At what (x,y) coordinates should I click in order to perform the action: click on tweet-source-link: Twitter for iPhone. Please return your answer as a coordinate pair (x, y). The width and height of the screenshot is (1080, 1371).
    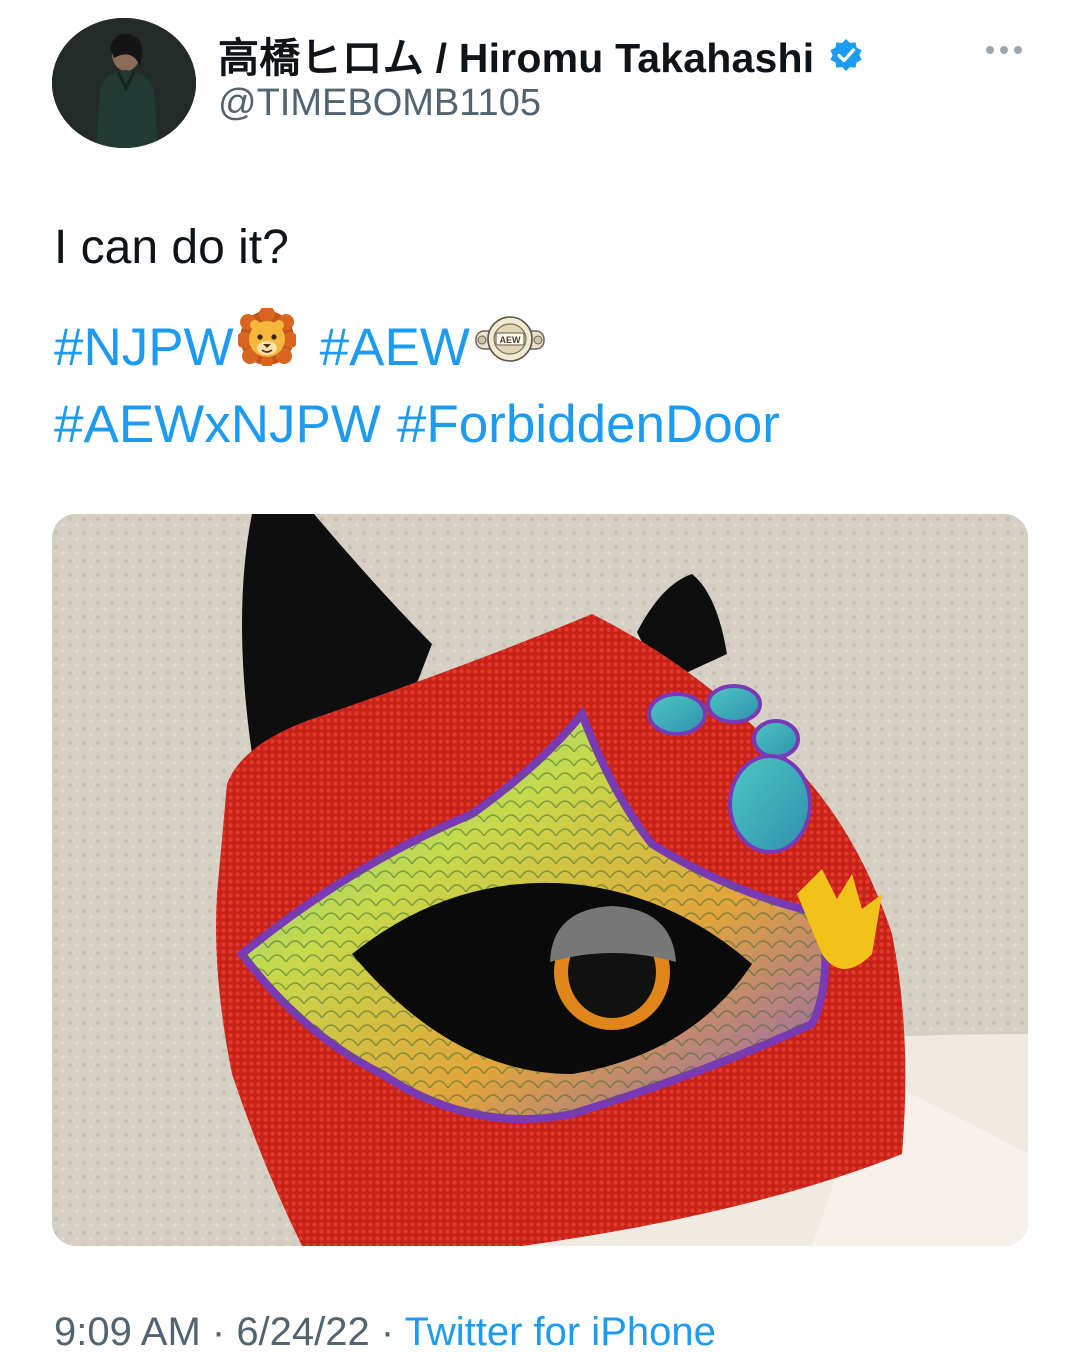
    Looking at the image, I should click on (560, 1332).